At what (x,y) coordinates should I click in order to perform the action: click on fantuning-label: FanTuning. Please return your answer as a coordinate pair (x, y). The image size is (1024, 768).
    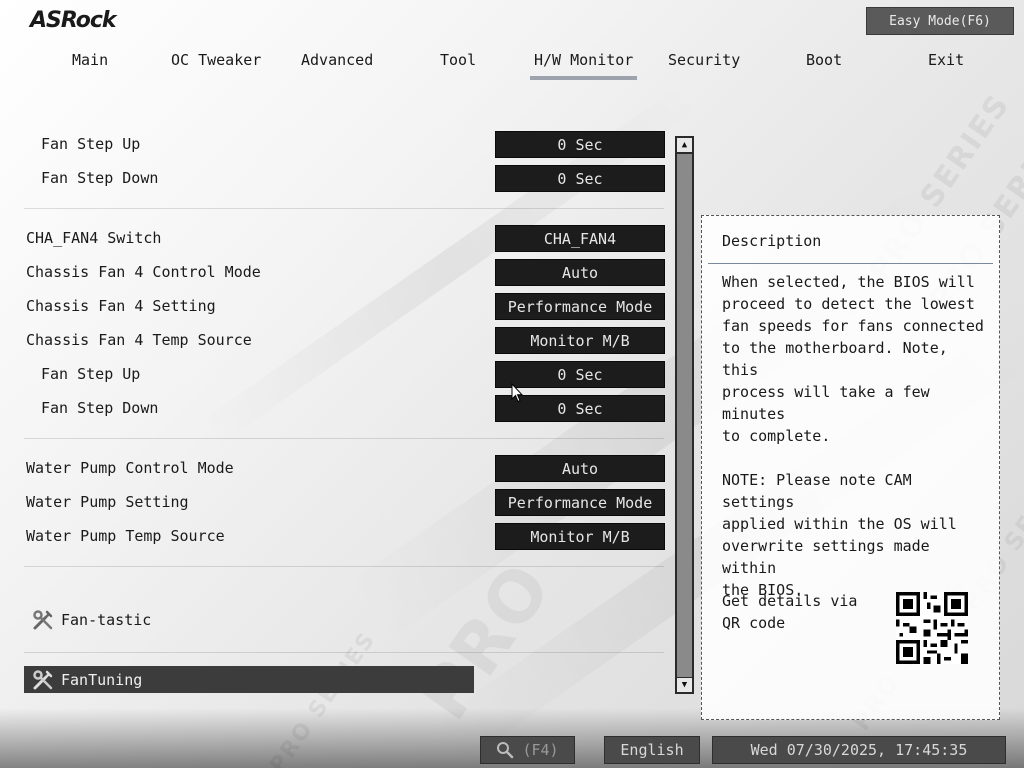
    Looking at the image, I should click on (102, 679).